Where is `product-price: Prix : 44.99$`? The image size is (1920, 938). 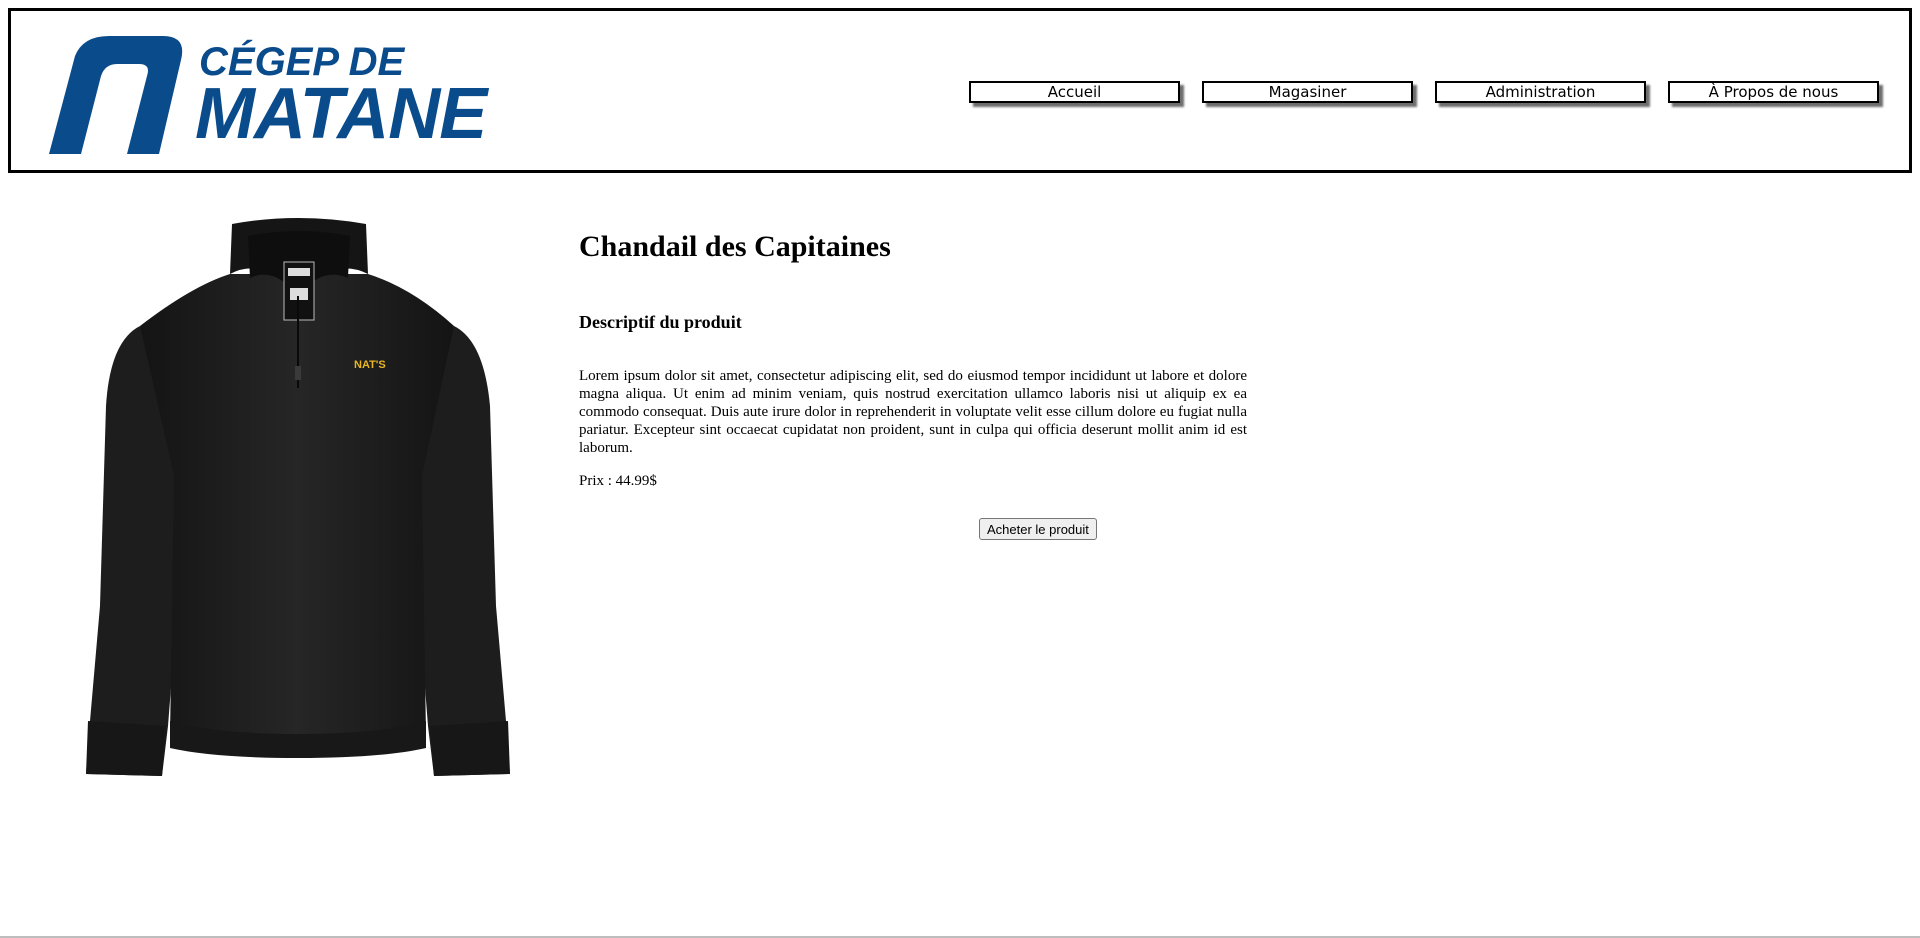
product-price: Prix : 44.99$ is located at coordinates (618, 481).